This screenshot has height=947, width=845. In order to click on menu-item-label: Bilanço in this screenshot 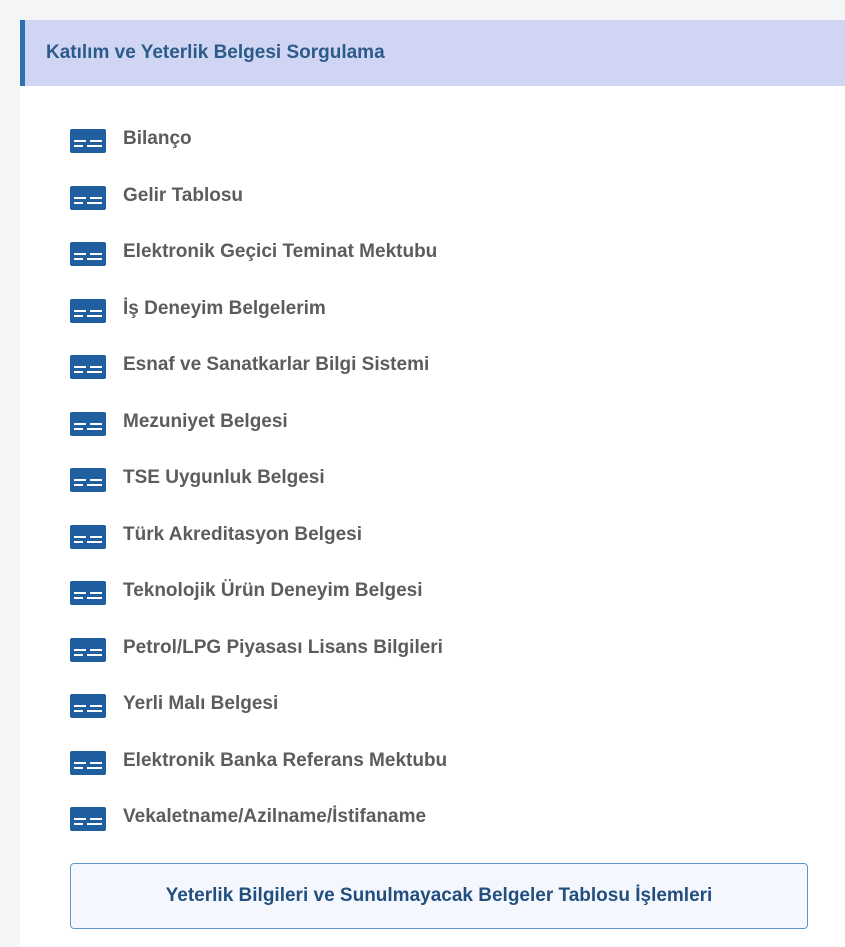, I will do `click(157, 138)`.